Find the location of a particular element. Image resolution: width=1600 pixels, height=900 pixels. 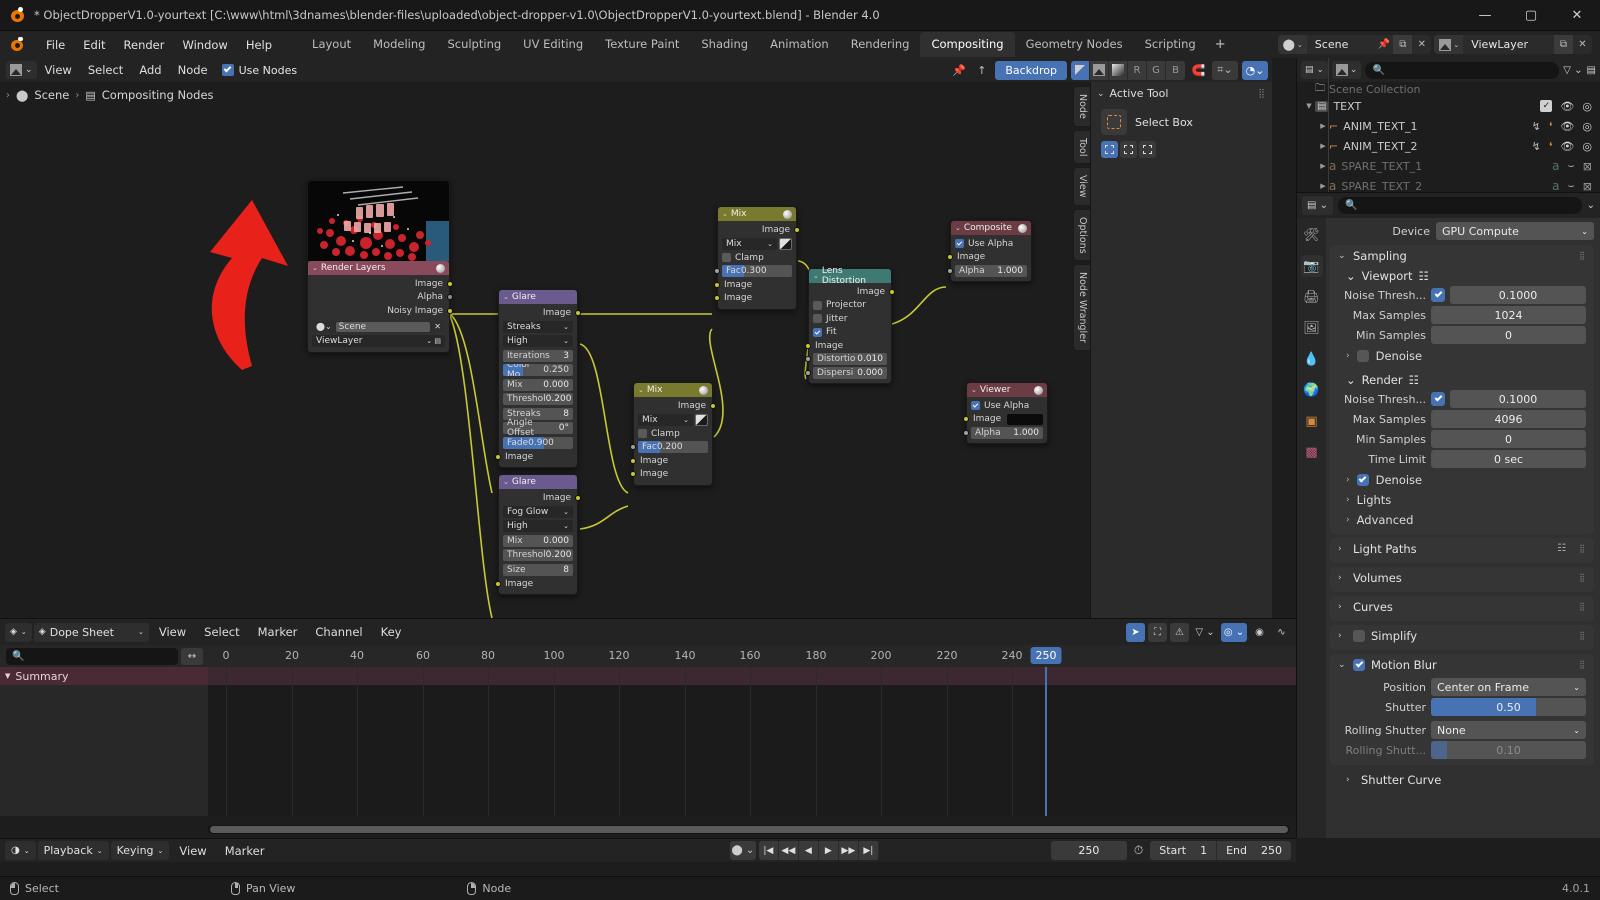

simplify-checkbox is located at coordinates (1359, 635).